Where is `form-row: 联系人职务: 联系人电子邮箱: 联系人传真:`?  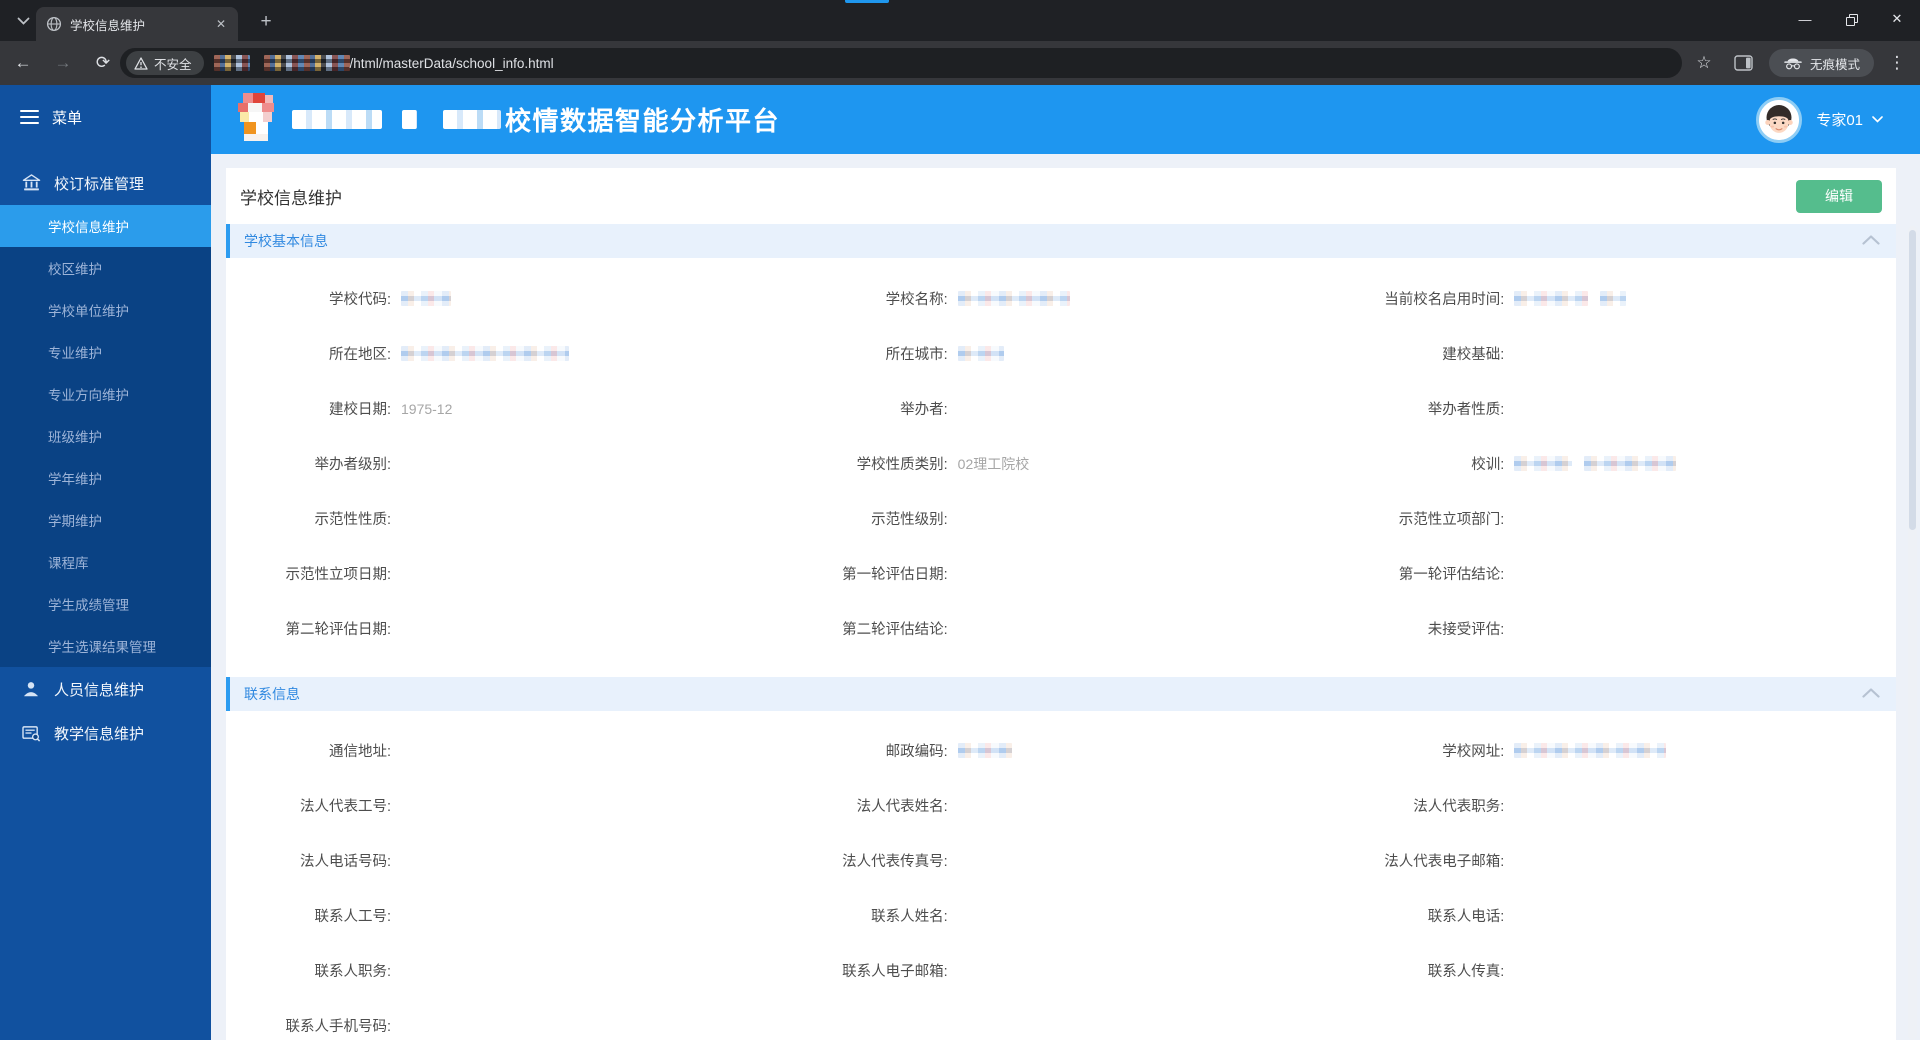 form-row: 联系人职务: 联系人电子邮箱: 联系人传真: is located at coordinates (1061, 970).